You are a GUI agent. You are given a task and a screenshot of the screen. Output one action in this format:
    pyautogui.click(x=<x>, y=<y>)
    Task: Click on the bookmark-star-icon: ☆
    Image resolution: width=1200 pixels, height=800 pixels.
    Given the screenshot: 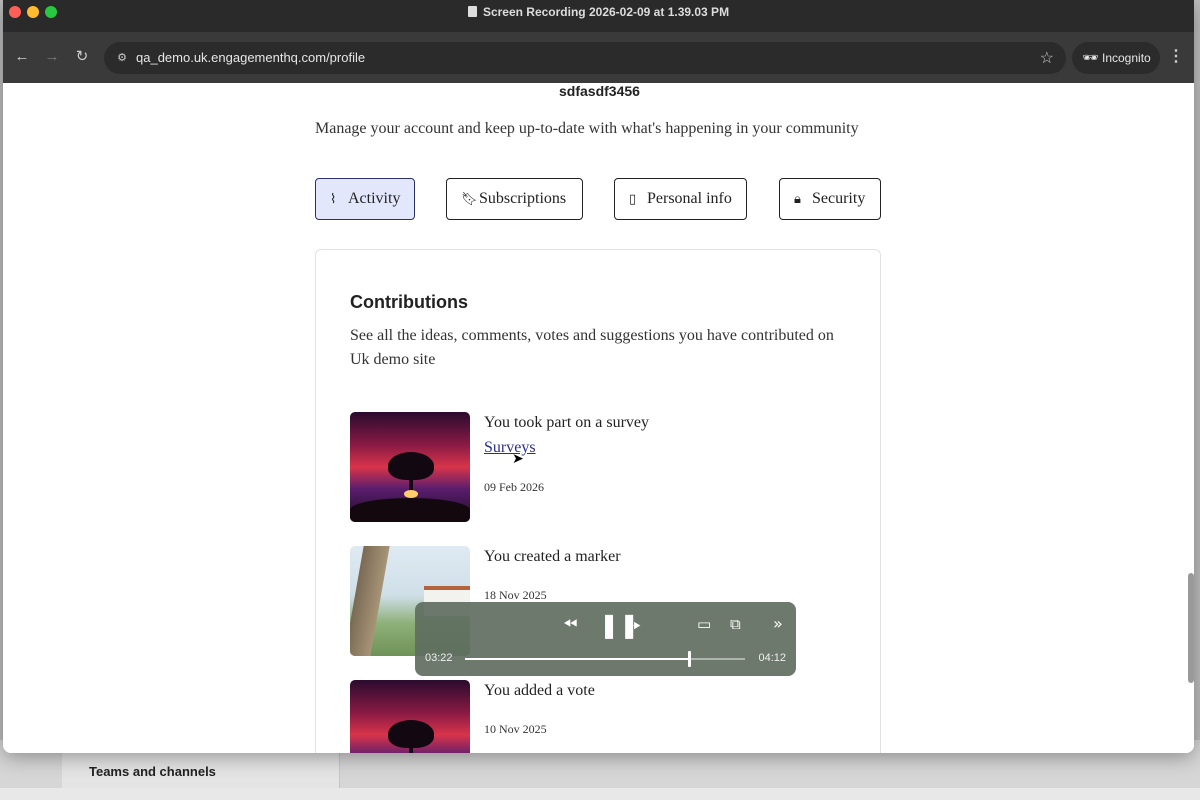 What is the action you would take?
    pyautogui.click(x=1047, y=58)
    